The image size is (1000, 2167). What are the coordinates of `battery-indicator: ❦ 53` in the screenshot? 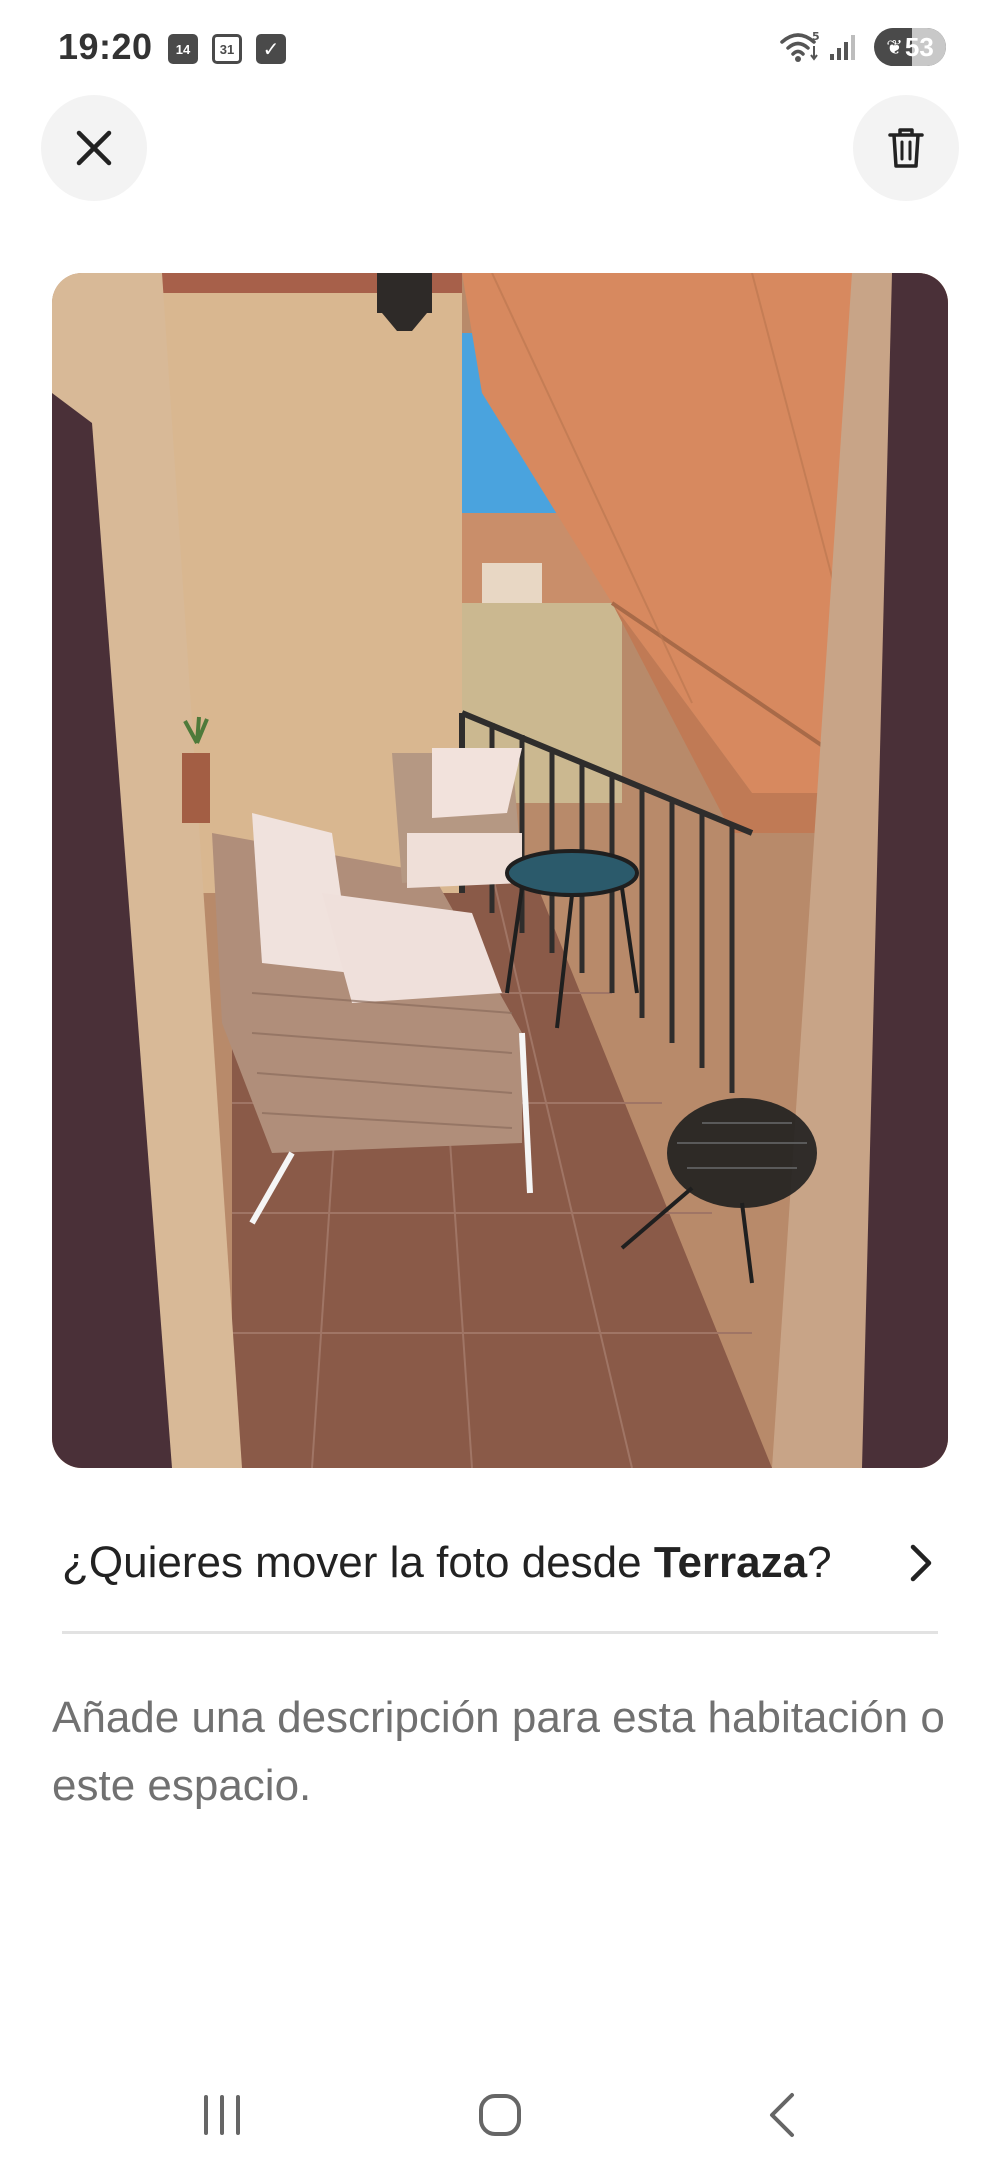 It's located at (910, 47).